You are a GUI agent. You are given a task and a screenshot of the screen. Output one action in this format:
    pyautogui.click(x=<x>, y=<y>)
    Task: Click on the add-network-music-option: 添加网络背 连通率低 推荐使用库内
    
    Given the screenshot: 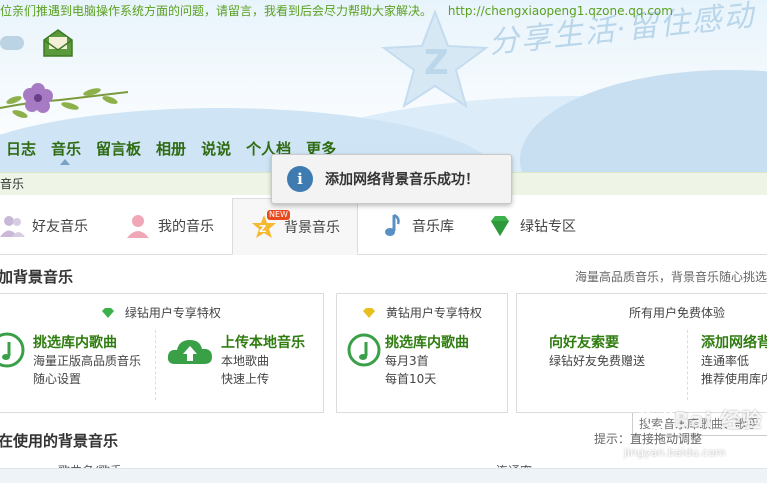 What is the action you would take?
    pyautogui.click(x=734, y=360)
    